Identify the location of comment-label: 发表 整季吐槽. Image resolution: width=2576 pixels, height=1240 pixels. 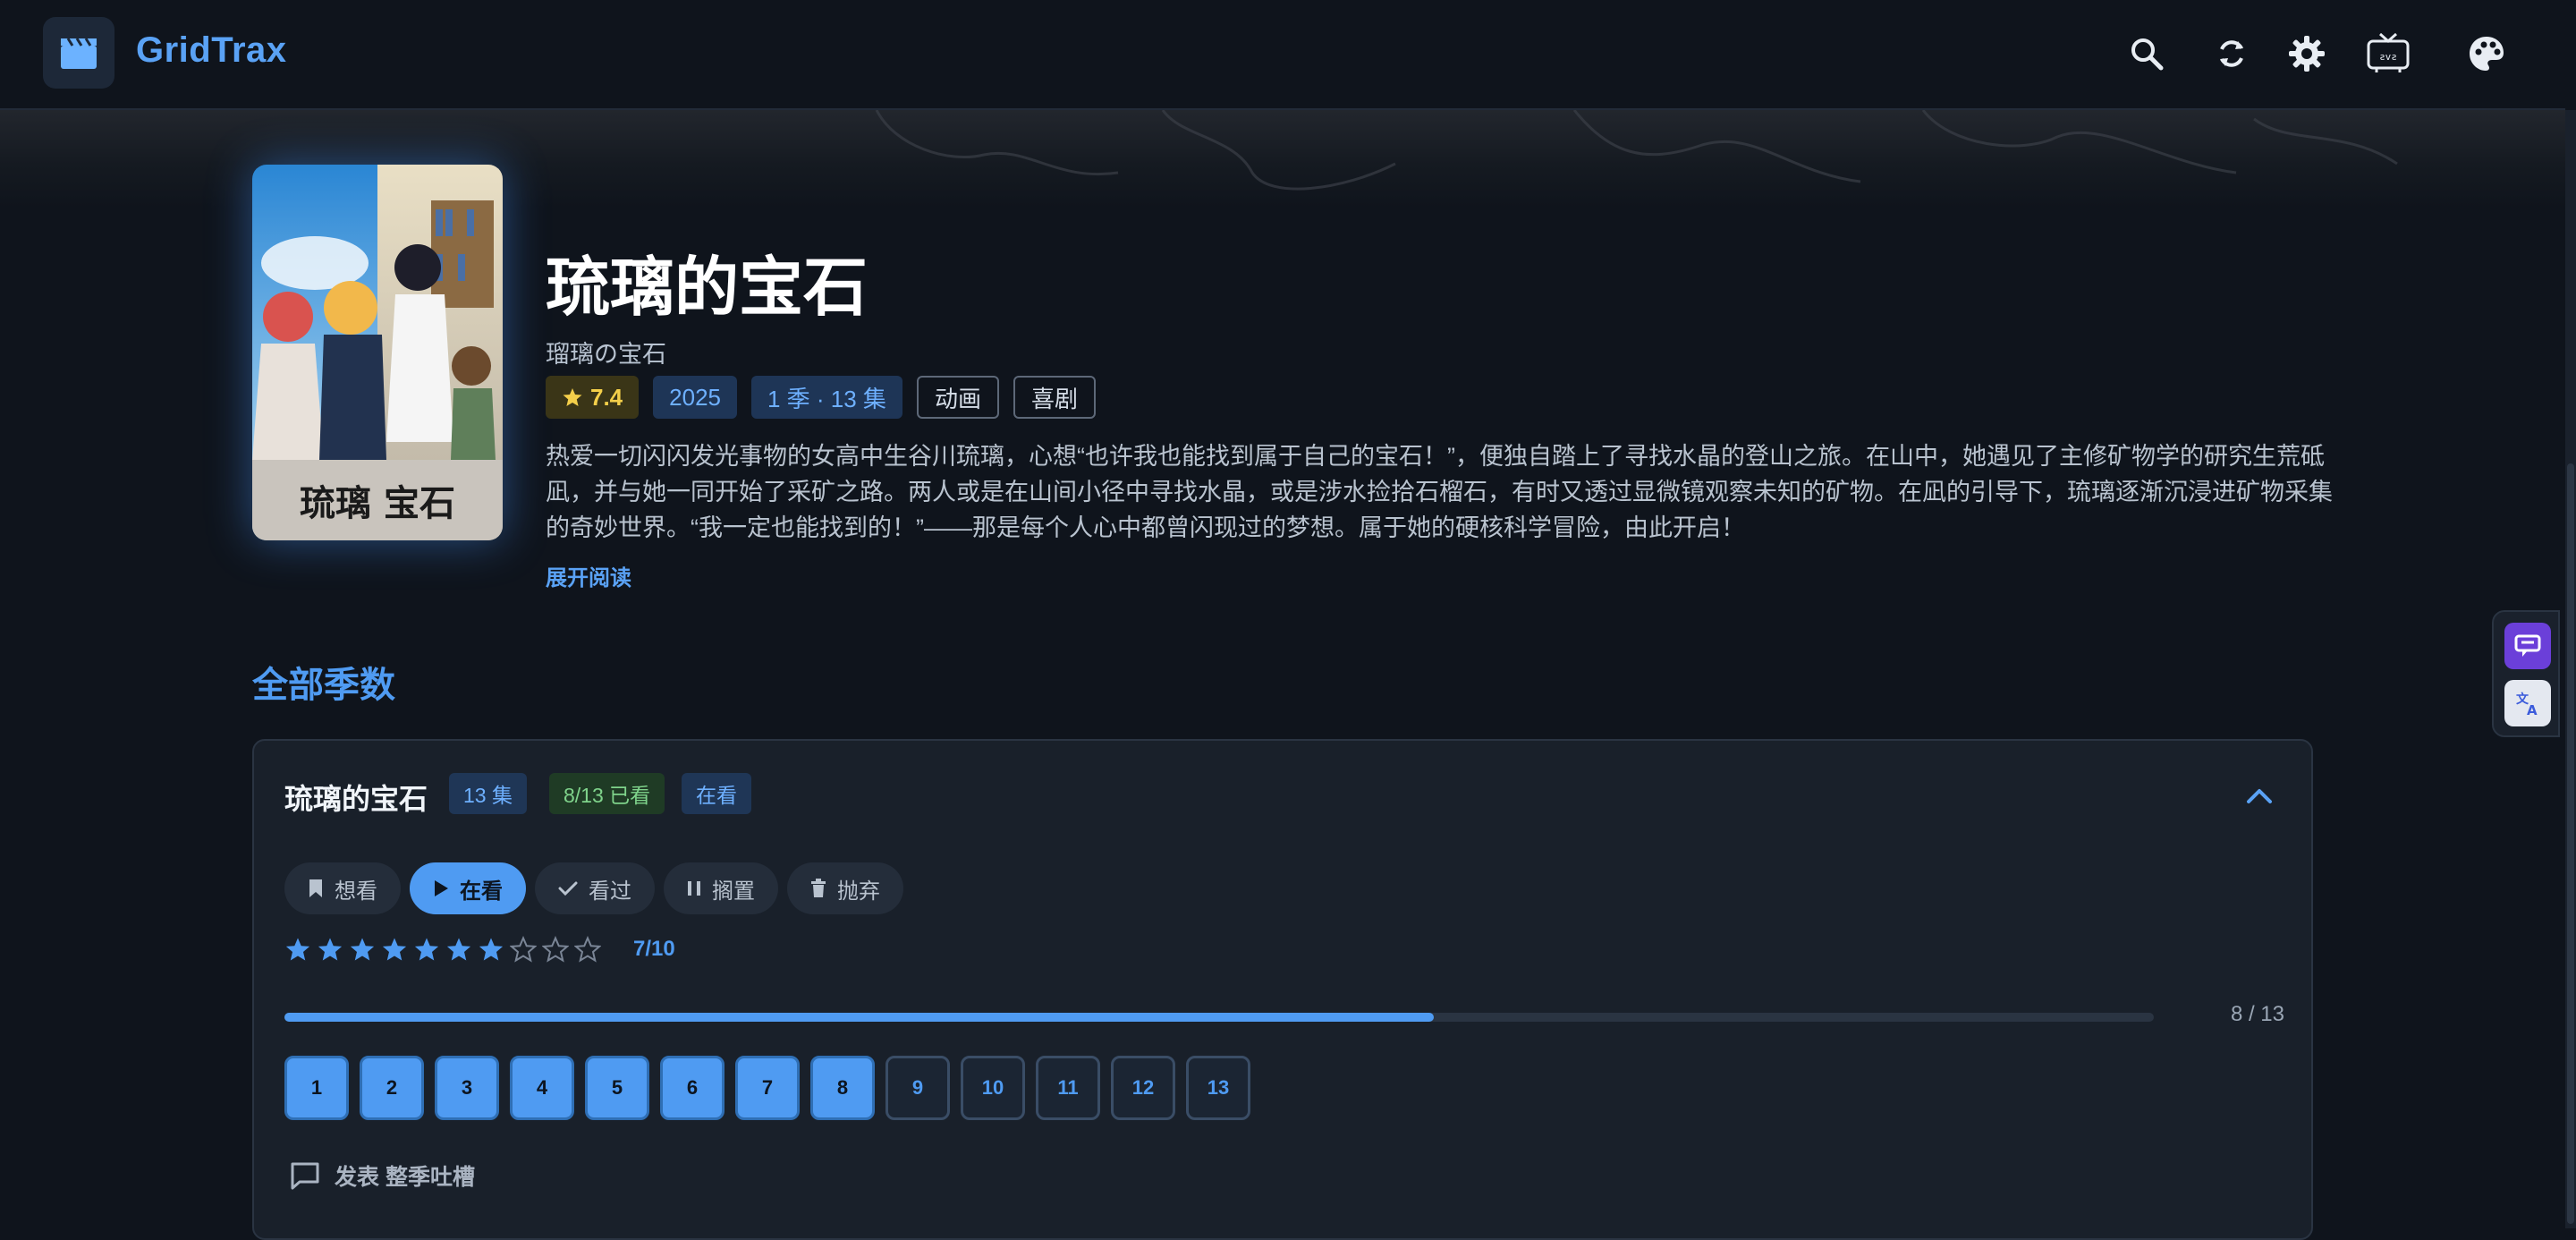
(405, 1177).